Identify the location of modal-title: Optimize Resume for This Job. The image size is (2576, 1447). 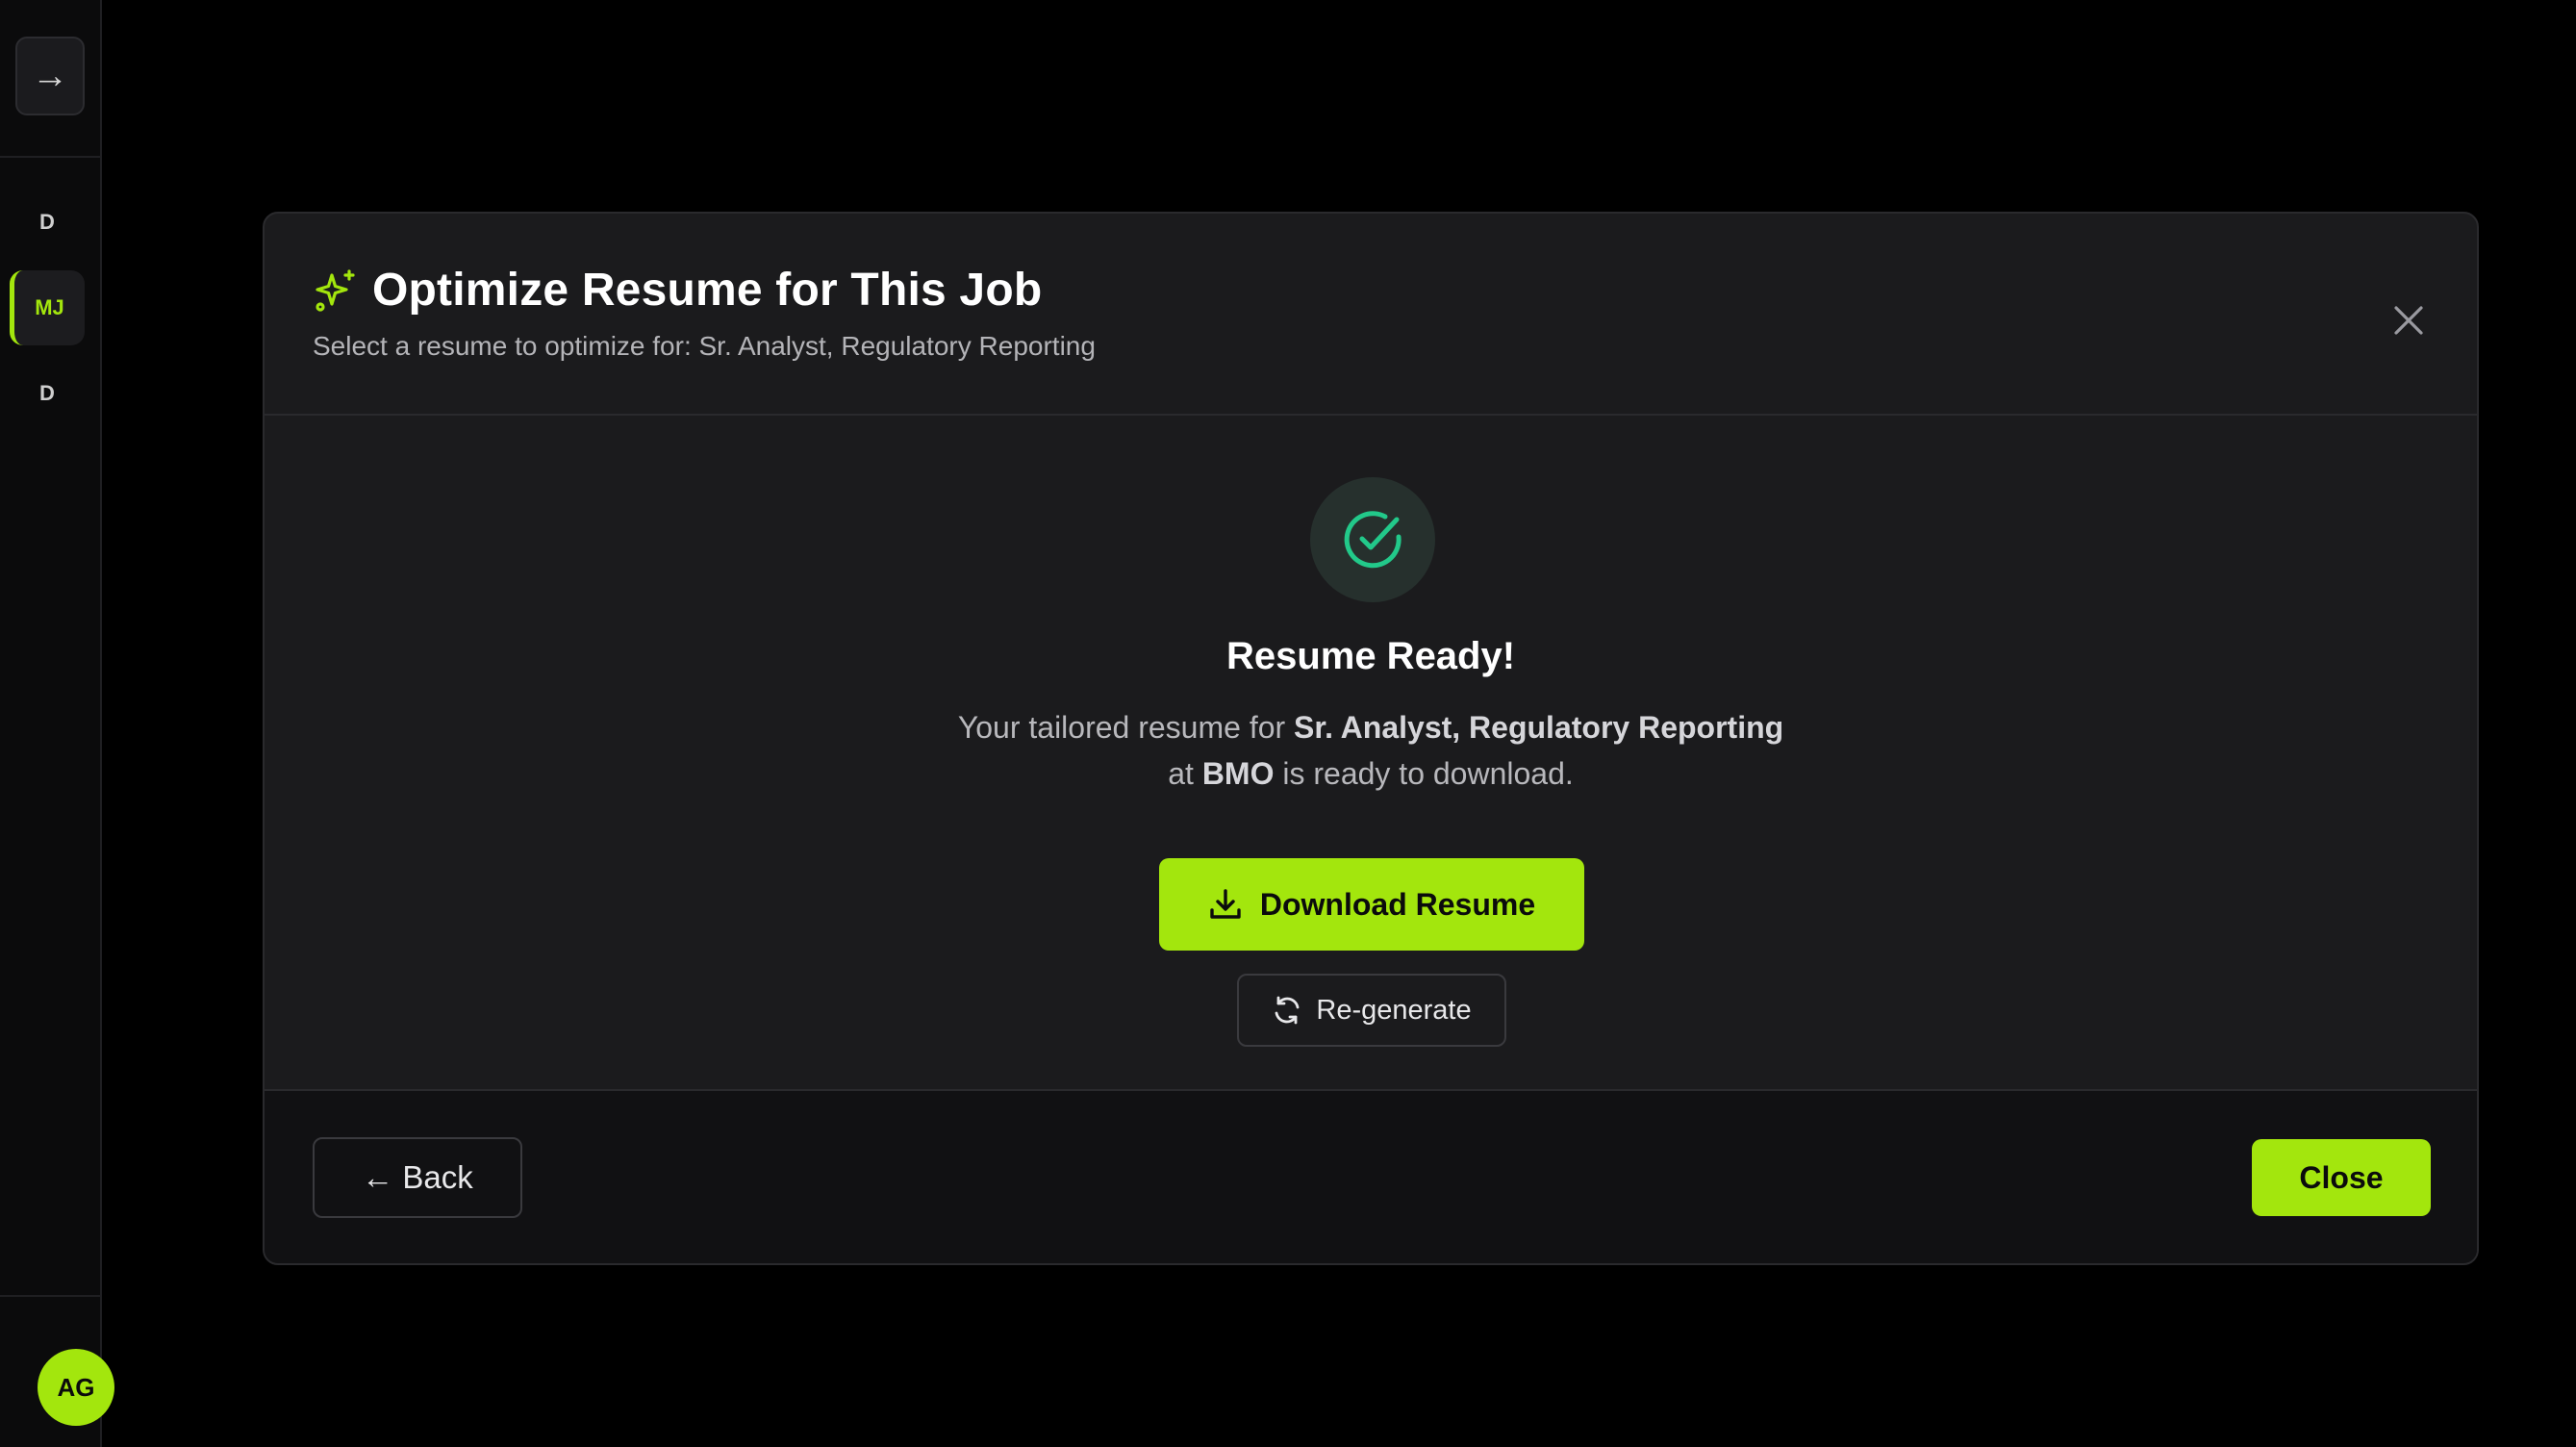
(708, 290).